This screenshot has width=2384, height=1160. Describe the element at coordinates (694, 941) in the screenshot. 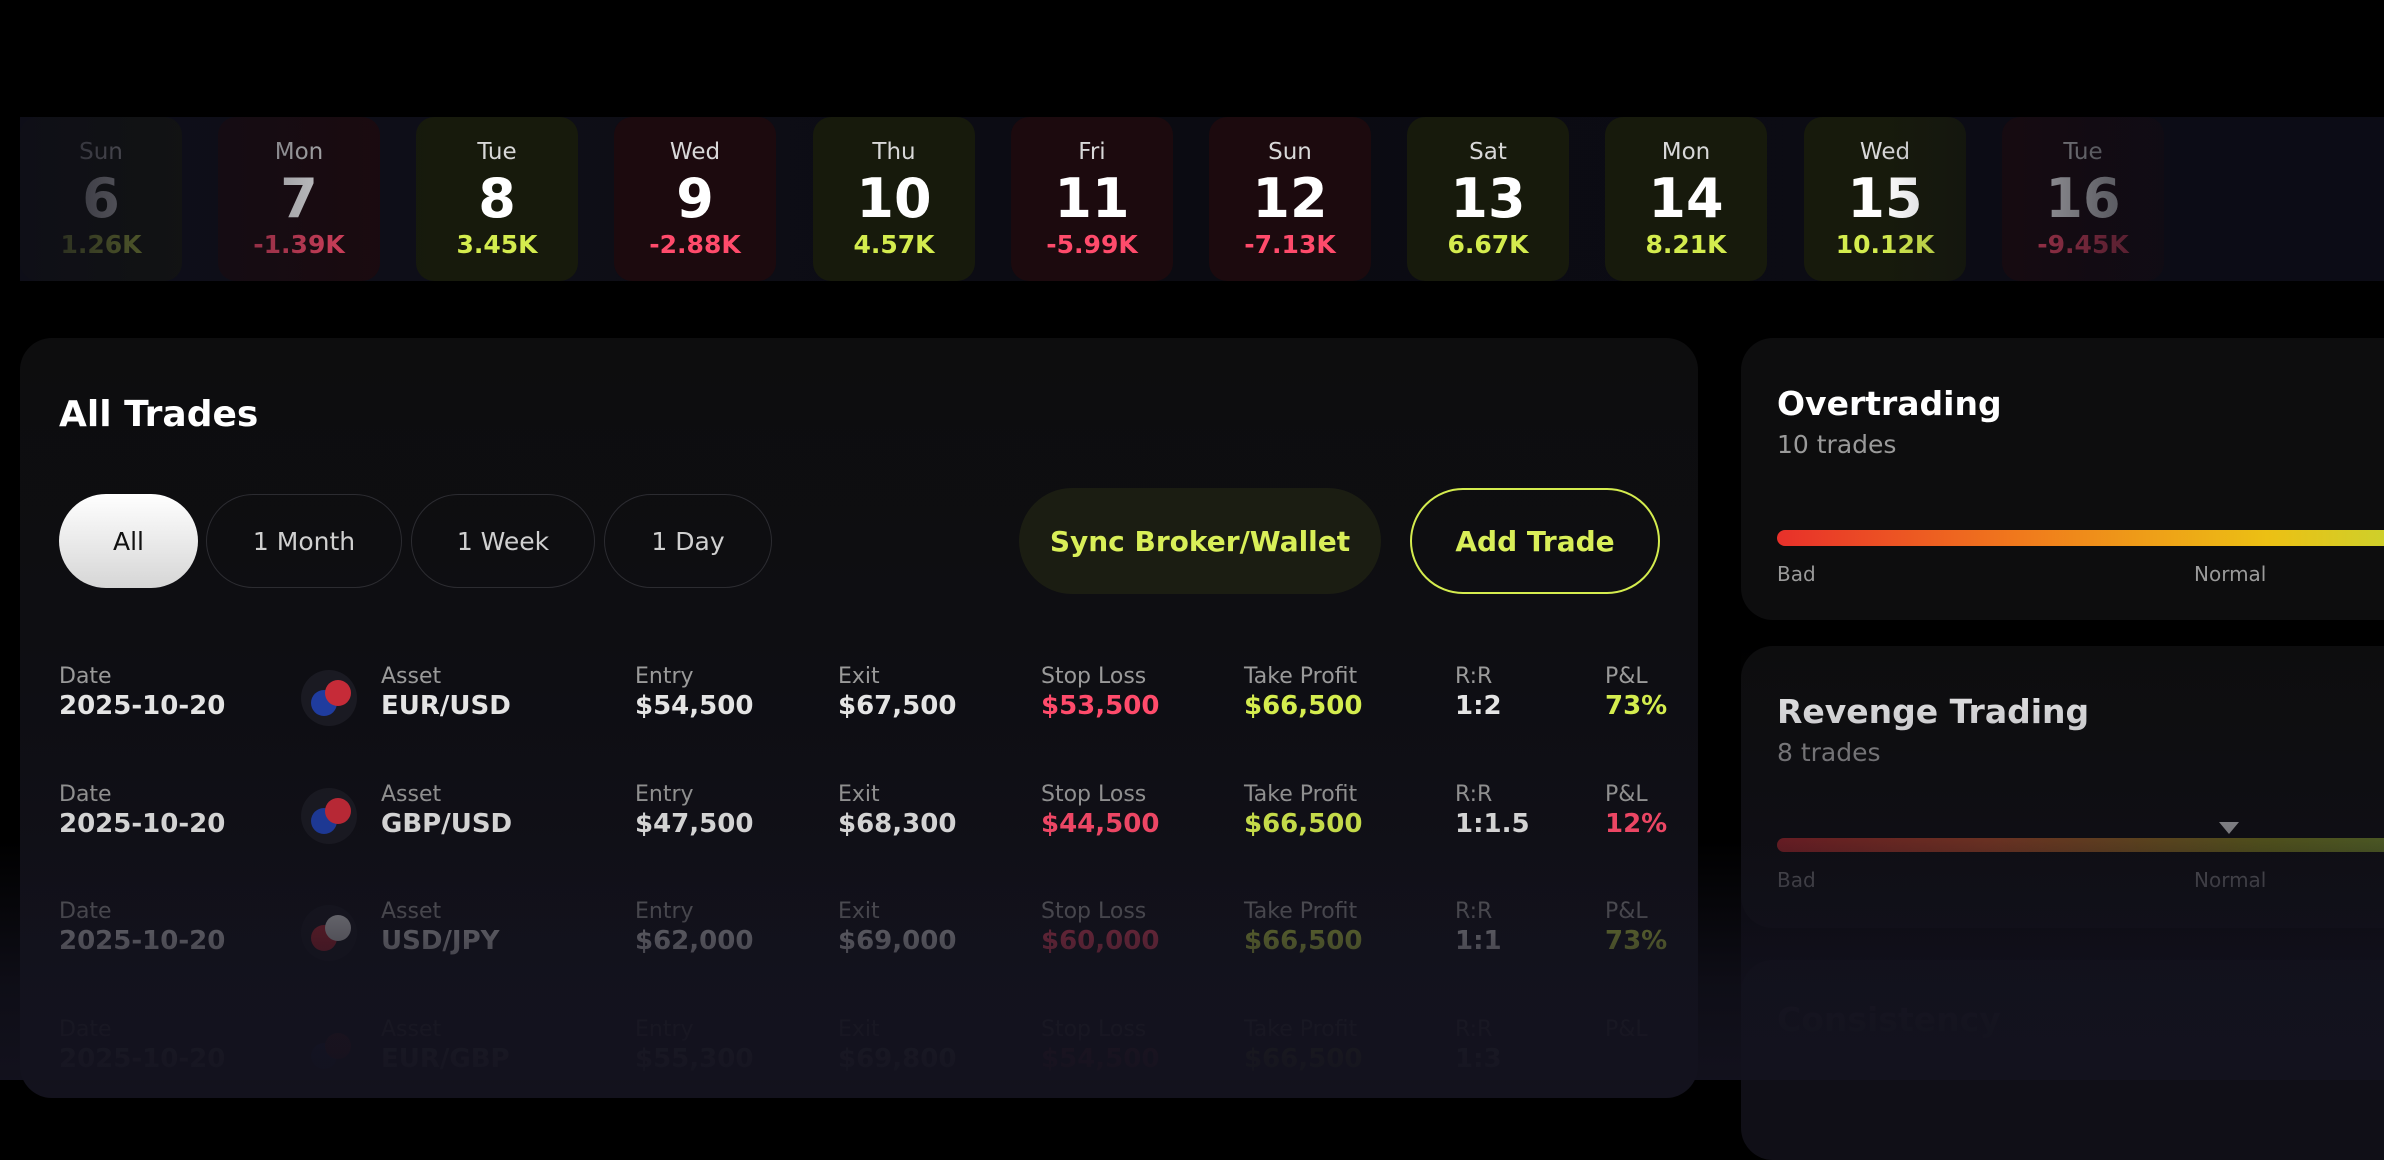

I see `entry-value: $62,000` at that location.